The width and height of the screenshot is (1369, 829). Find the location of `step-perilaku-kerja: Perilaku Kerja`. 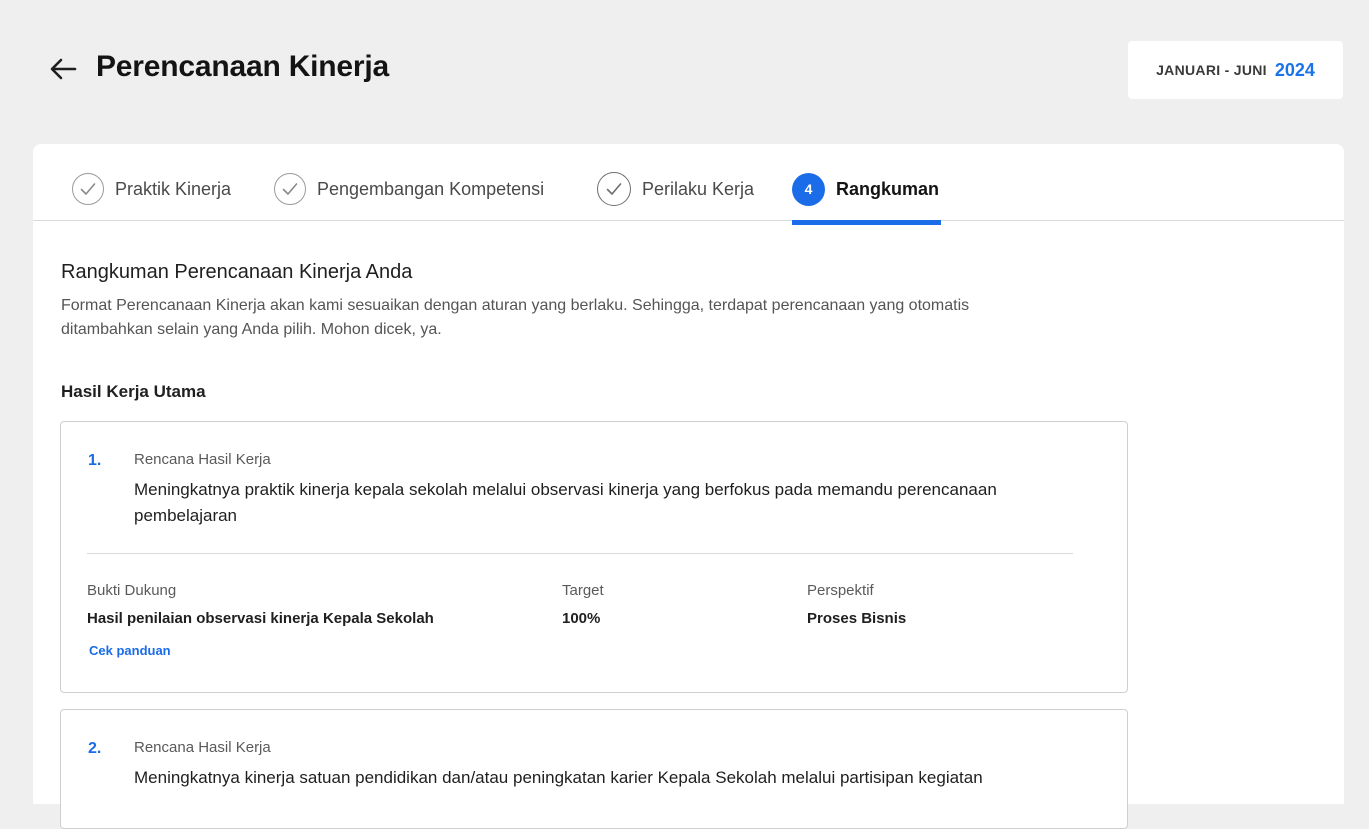

step-perilaku-kerja: Perilaku Kerja is located at coordinates (675, 189).